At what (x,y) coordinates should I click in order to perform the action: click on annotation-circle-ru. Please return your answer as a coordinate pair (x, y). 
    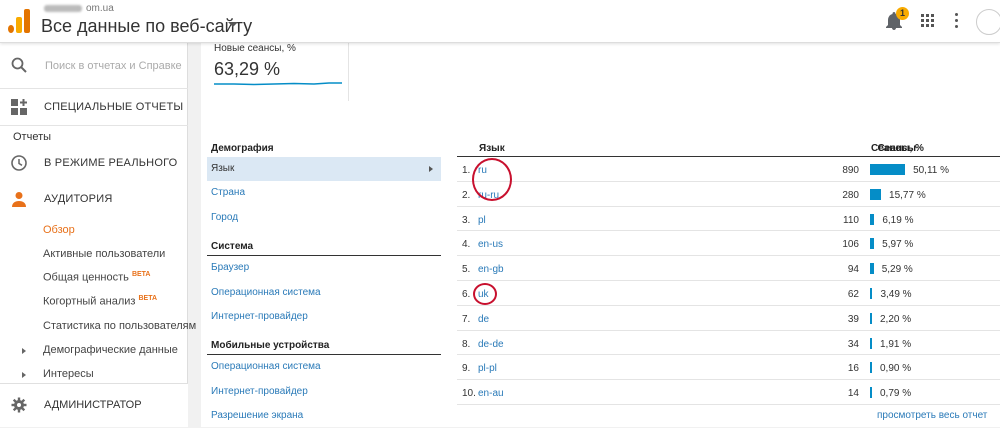
    Looking at the image, I should click on (492, 179).